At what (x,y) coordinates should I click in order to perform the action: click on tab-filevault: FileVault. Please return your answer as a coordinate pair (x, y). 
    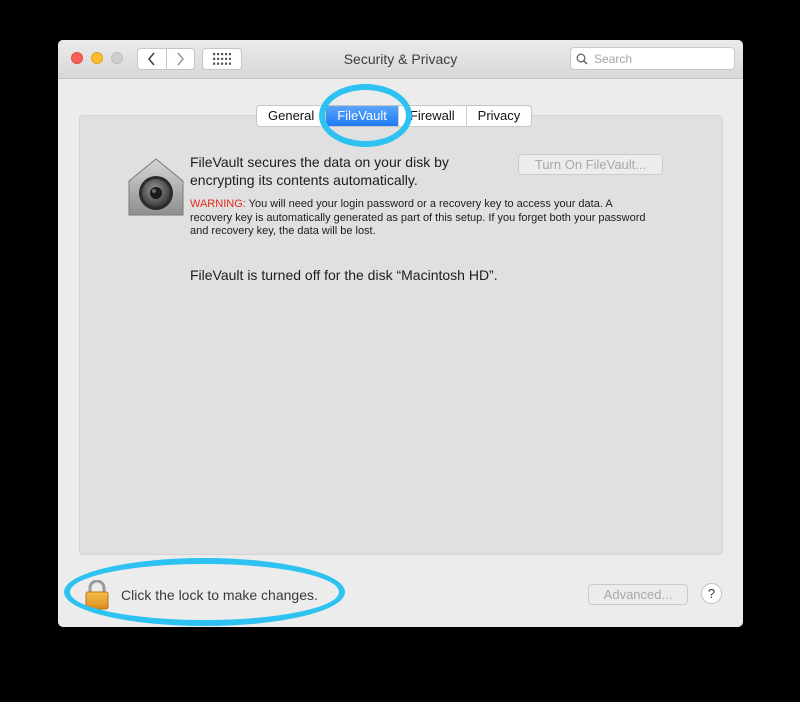
    Looking at the image, I should click on (361, 116).